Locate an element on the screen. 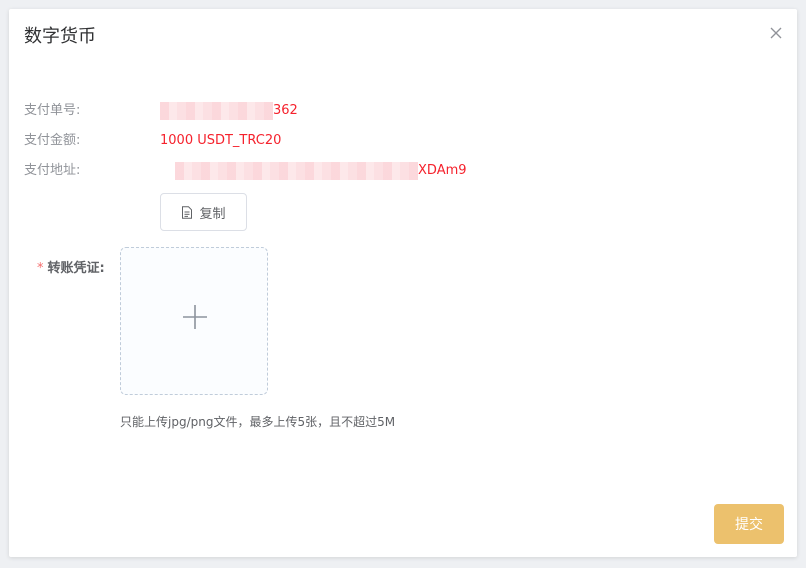 The height and width of the screenshot is (568, 806). upload-tip: 只能上传jpg/png文件，最多上传5张，且不超过5M is located at coordinates (258, 422).